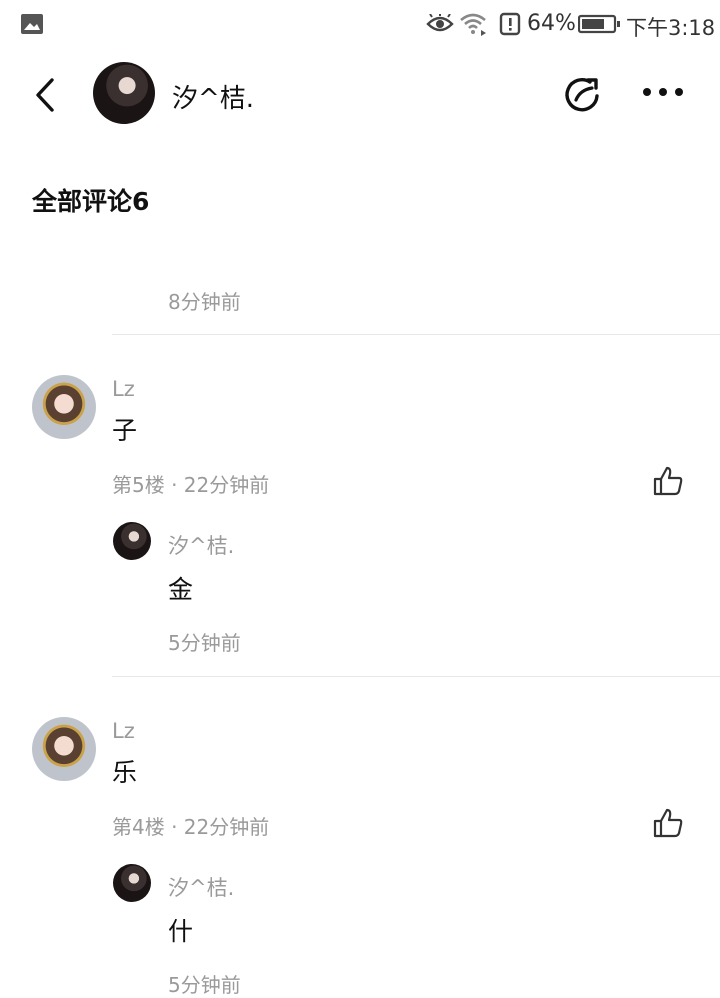 This screenshot has width=720, height=998. What do you see at coordinates (664, 92) in the screenshot?
I see `more-icon` at bounding box center [664, 92].